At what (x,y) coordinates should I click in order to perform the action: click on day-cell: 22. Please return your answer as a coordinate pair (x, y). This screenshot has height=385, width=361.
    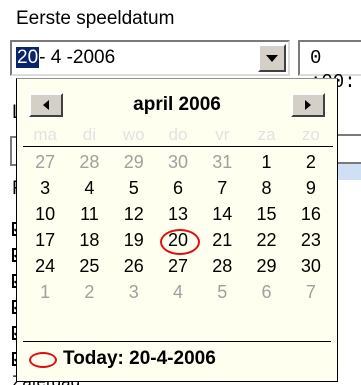
    Looking at the image, I should click on (266, 240).